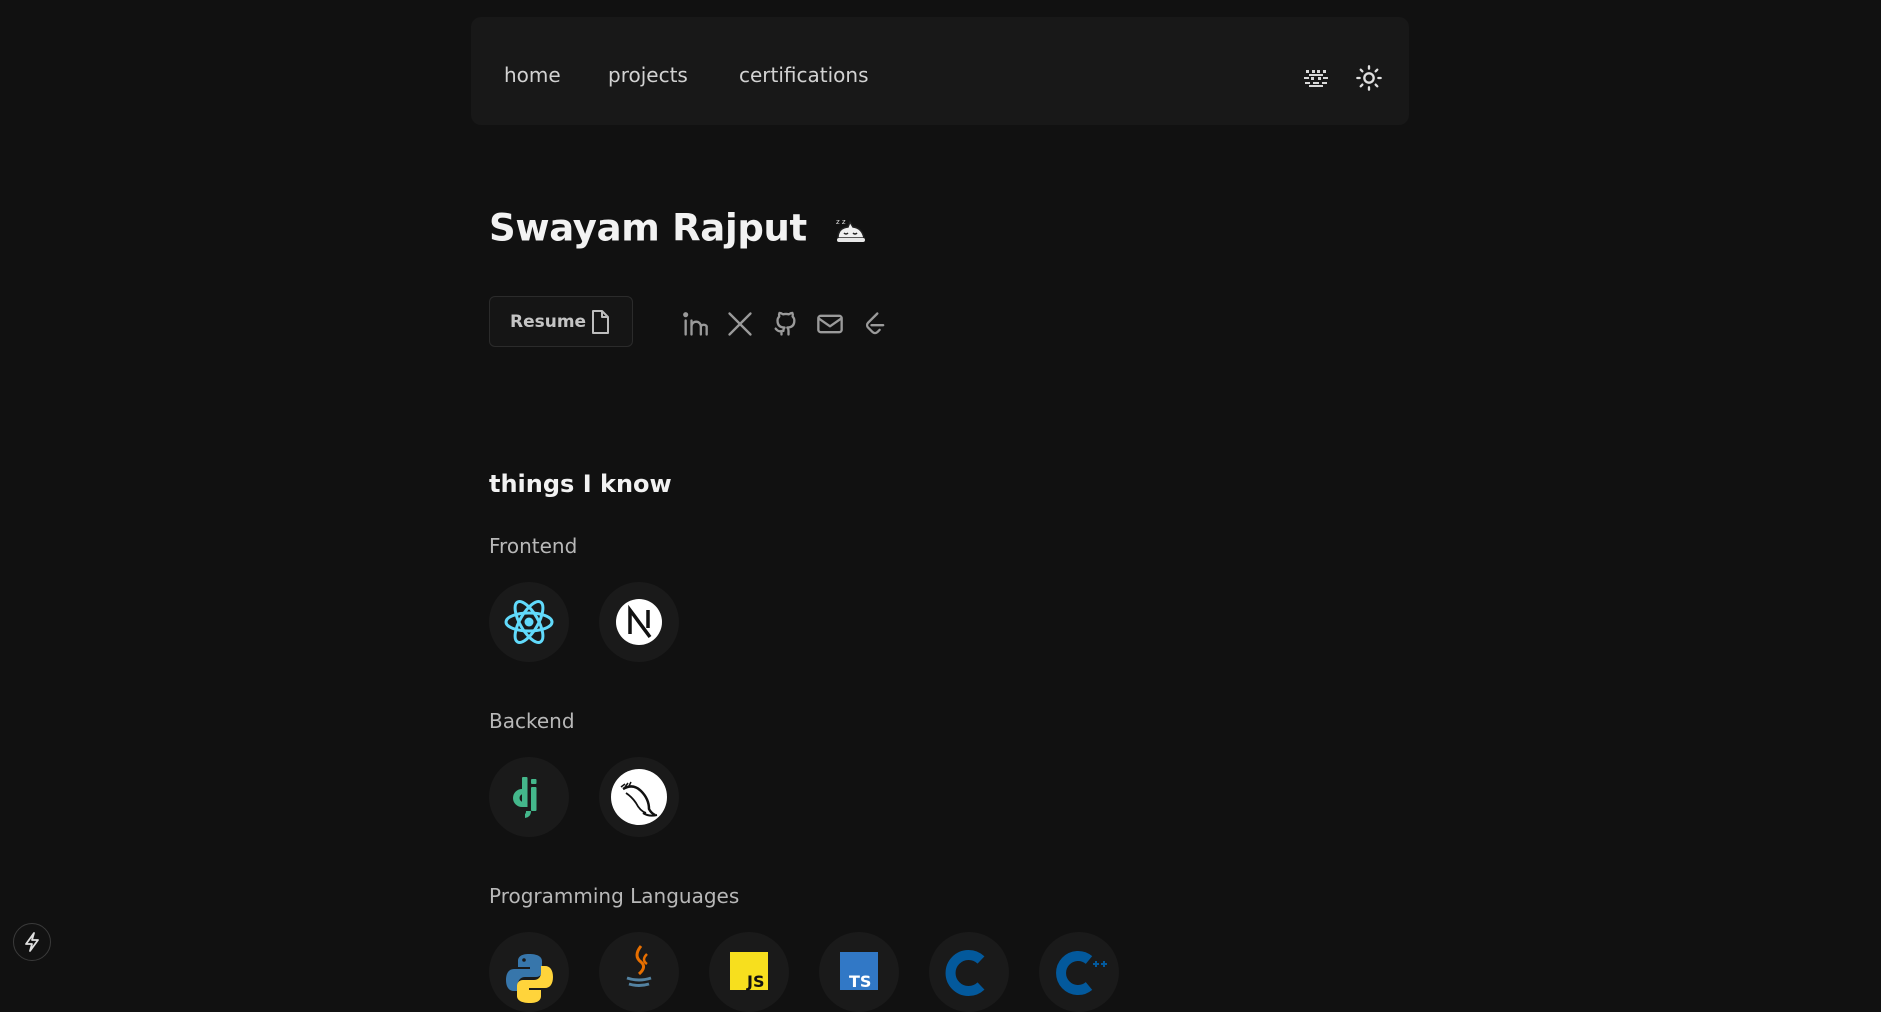 The height and width of the screenshot is (1012, 1881). What do you see at coordinates (532, 75) in the screenshot?
I see `nav-link-home: home` at bounding box center [532, 75].